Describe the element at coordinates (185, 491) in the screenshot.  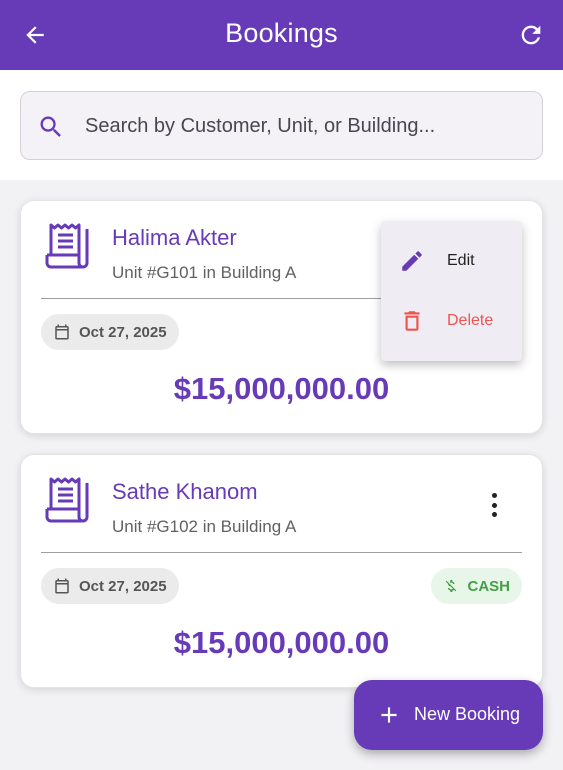
I see `customer-name: Sathe Khanom` at that location.